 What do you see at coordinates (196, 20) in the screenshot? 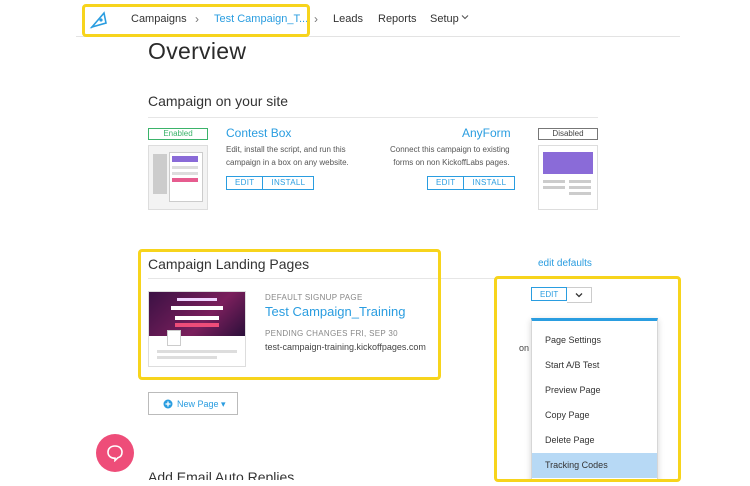
I see `highlight-box-breadcrumb` at bounding box center [196, 20].